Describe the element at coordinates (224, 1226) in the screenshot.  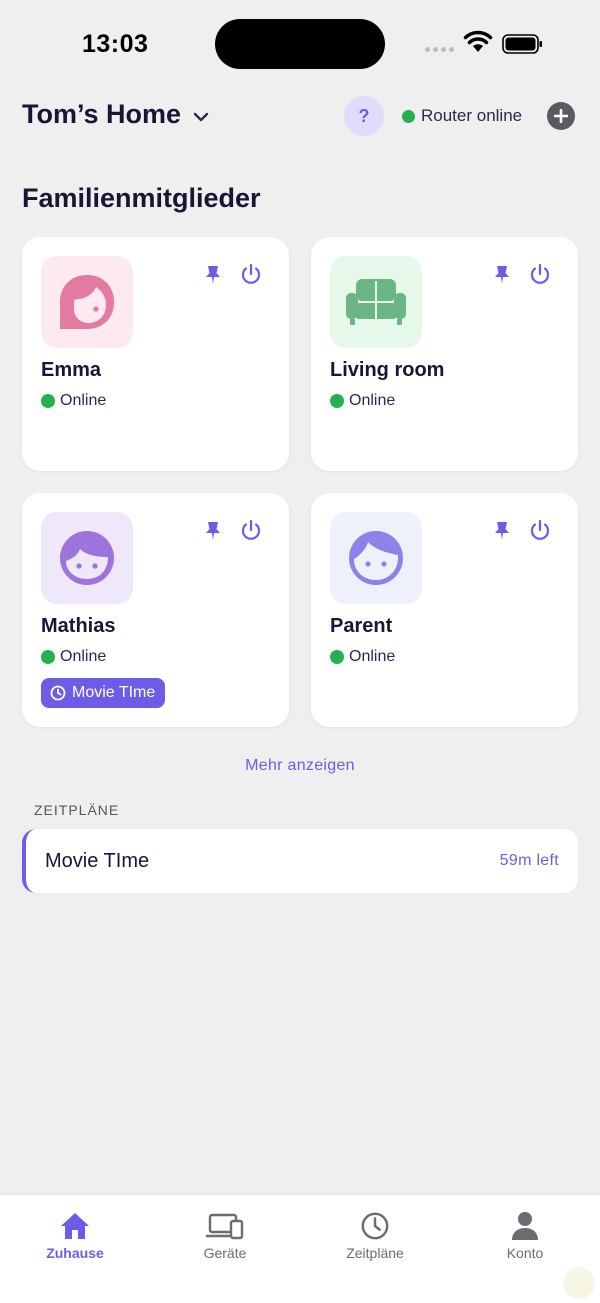
I see `devices-icon` at that location.